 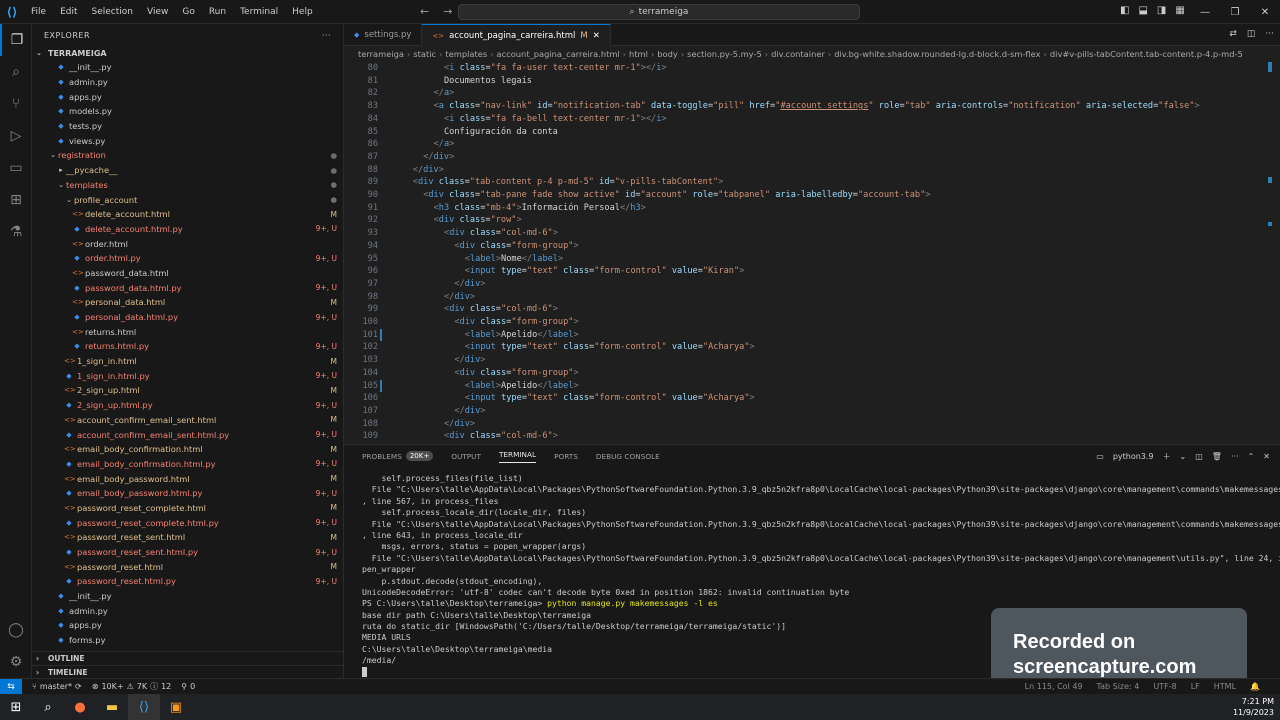 I want to click on code-line: 95 <label>Nome</label>, so click(x=454, y=259).